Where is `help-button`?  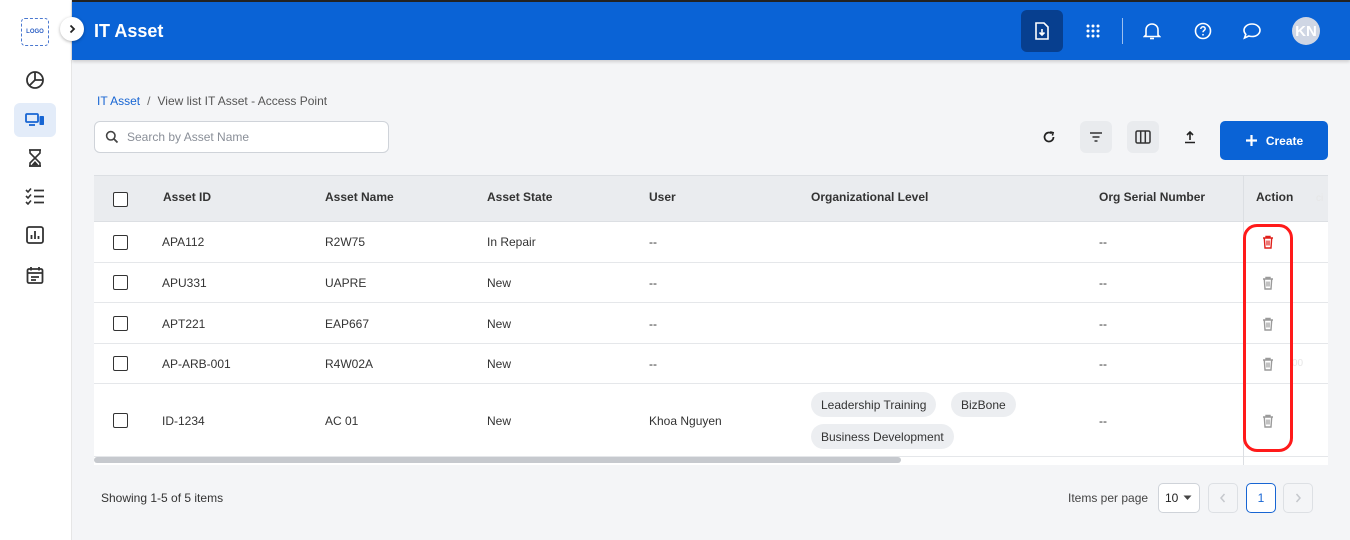 help-button is located at coordinates (1203, 31).